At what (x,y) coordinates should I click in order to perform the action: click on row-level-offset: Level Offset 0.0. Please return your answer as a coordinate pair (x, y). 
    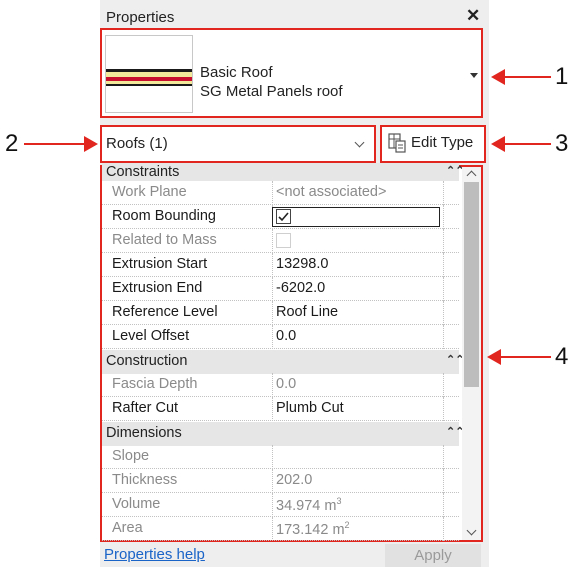
    Looking at the image, I should click on (280, 337).